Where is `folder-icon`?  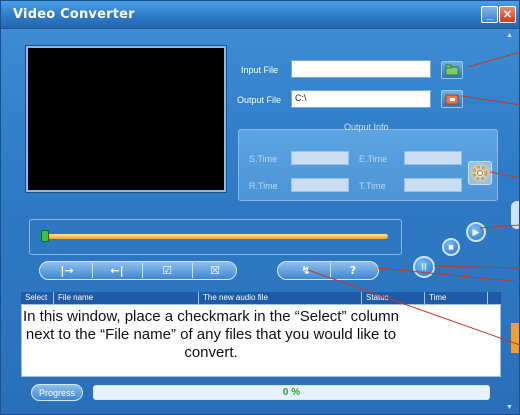 folder-icon is located at coordinates (452, 70).